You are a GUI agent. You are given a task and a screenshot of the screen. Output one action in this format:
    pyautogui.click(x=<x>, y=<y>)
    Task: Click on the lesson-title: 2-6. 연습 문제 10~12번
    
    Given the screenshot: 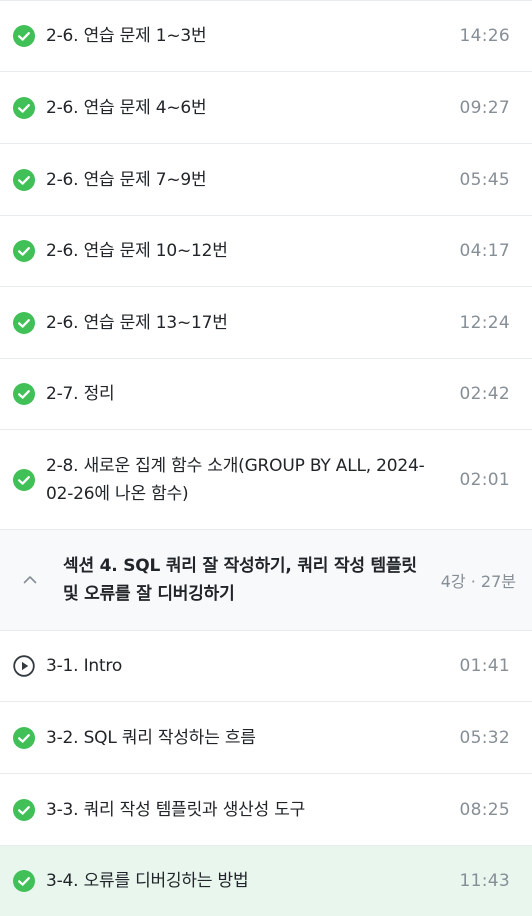 What is the action you would take?
    pyautogui.click(x=137, y=251)
    